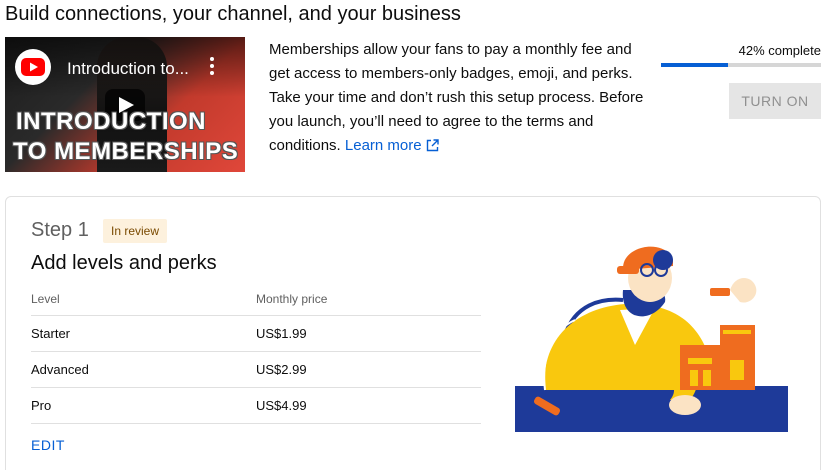 This screenshot has height=470, width=832. What do you see at coordinates (135, 231) in the screenshot?
I see `status-badge: In review` at bounding box center [135, 231].